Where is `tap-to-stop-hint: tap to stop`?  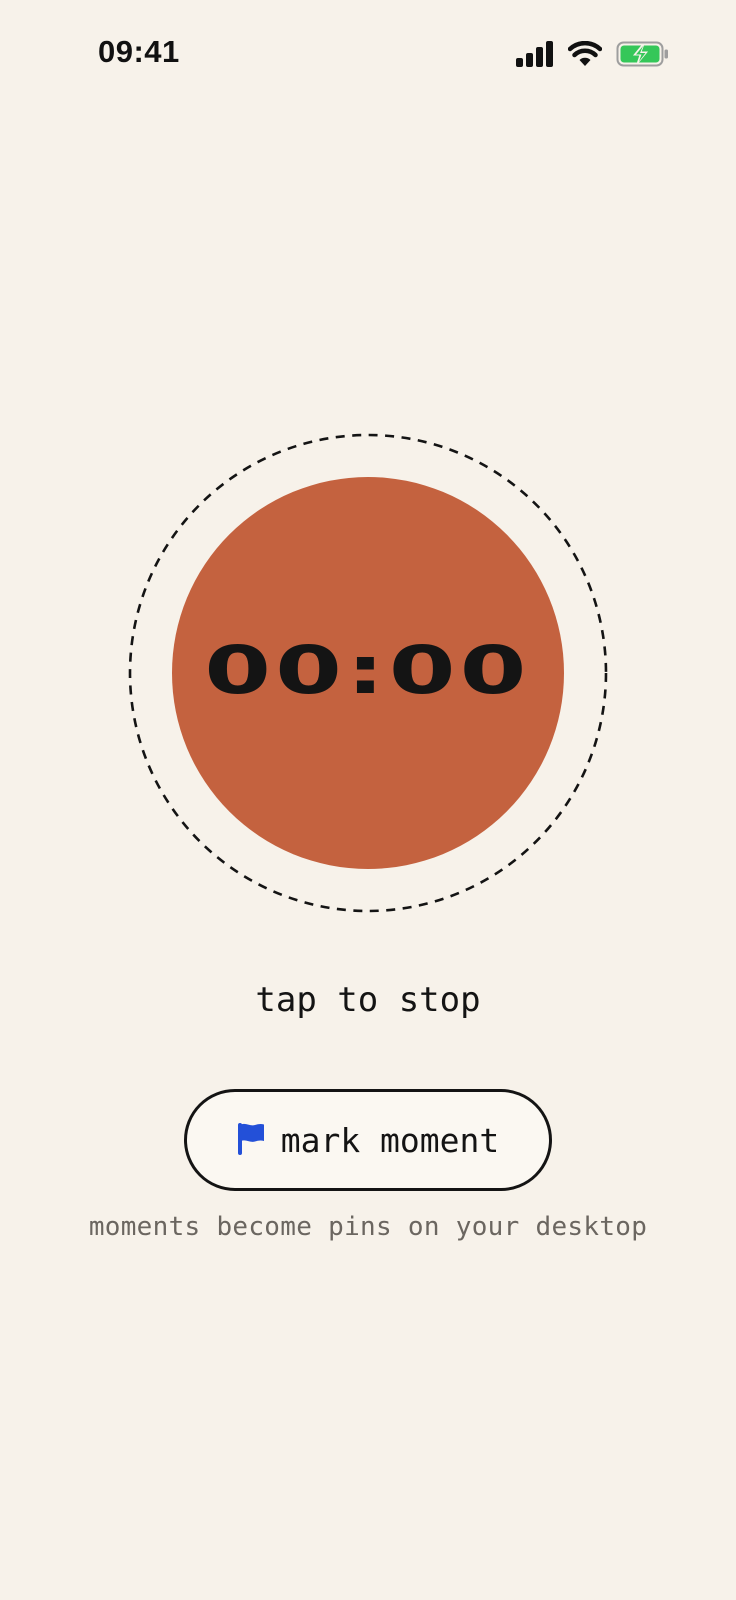 tap-to-stop-hint: tap to stop is located at coordinates (368, 1000).